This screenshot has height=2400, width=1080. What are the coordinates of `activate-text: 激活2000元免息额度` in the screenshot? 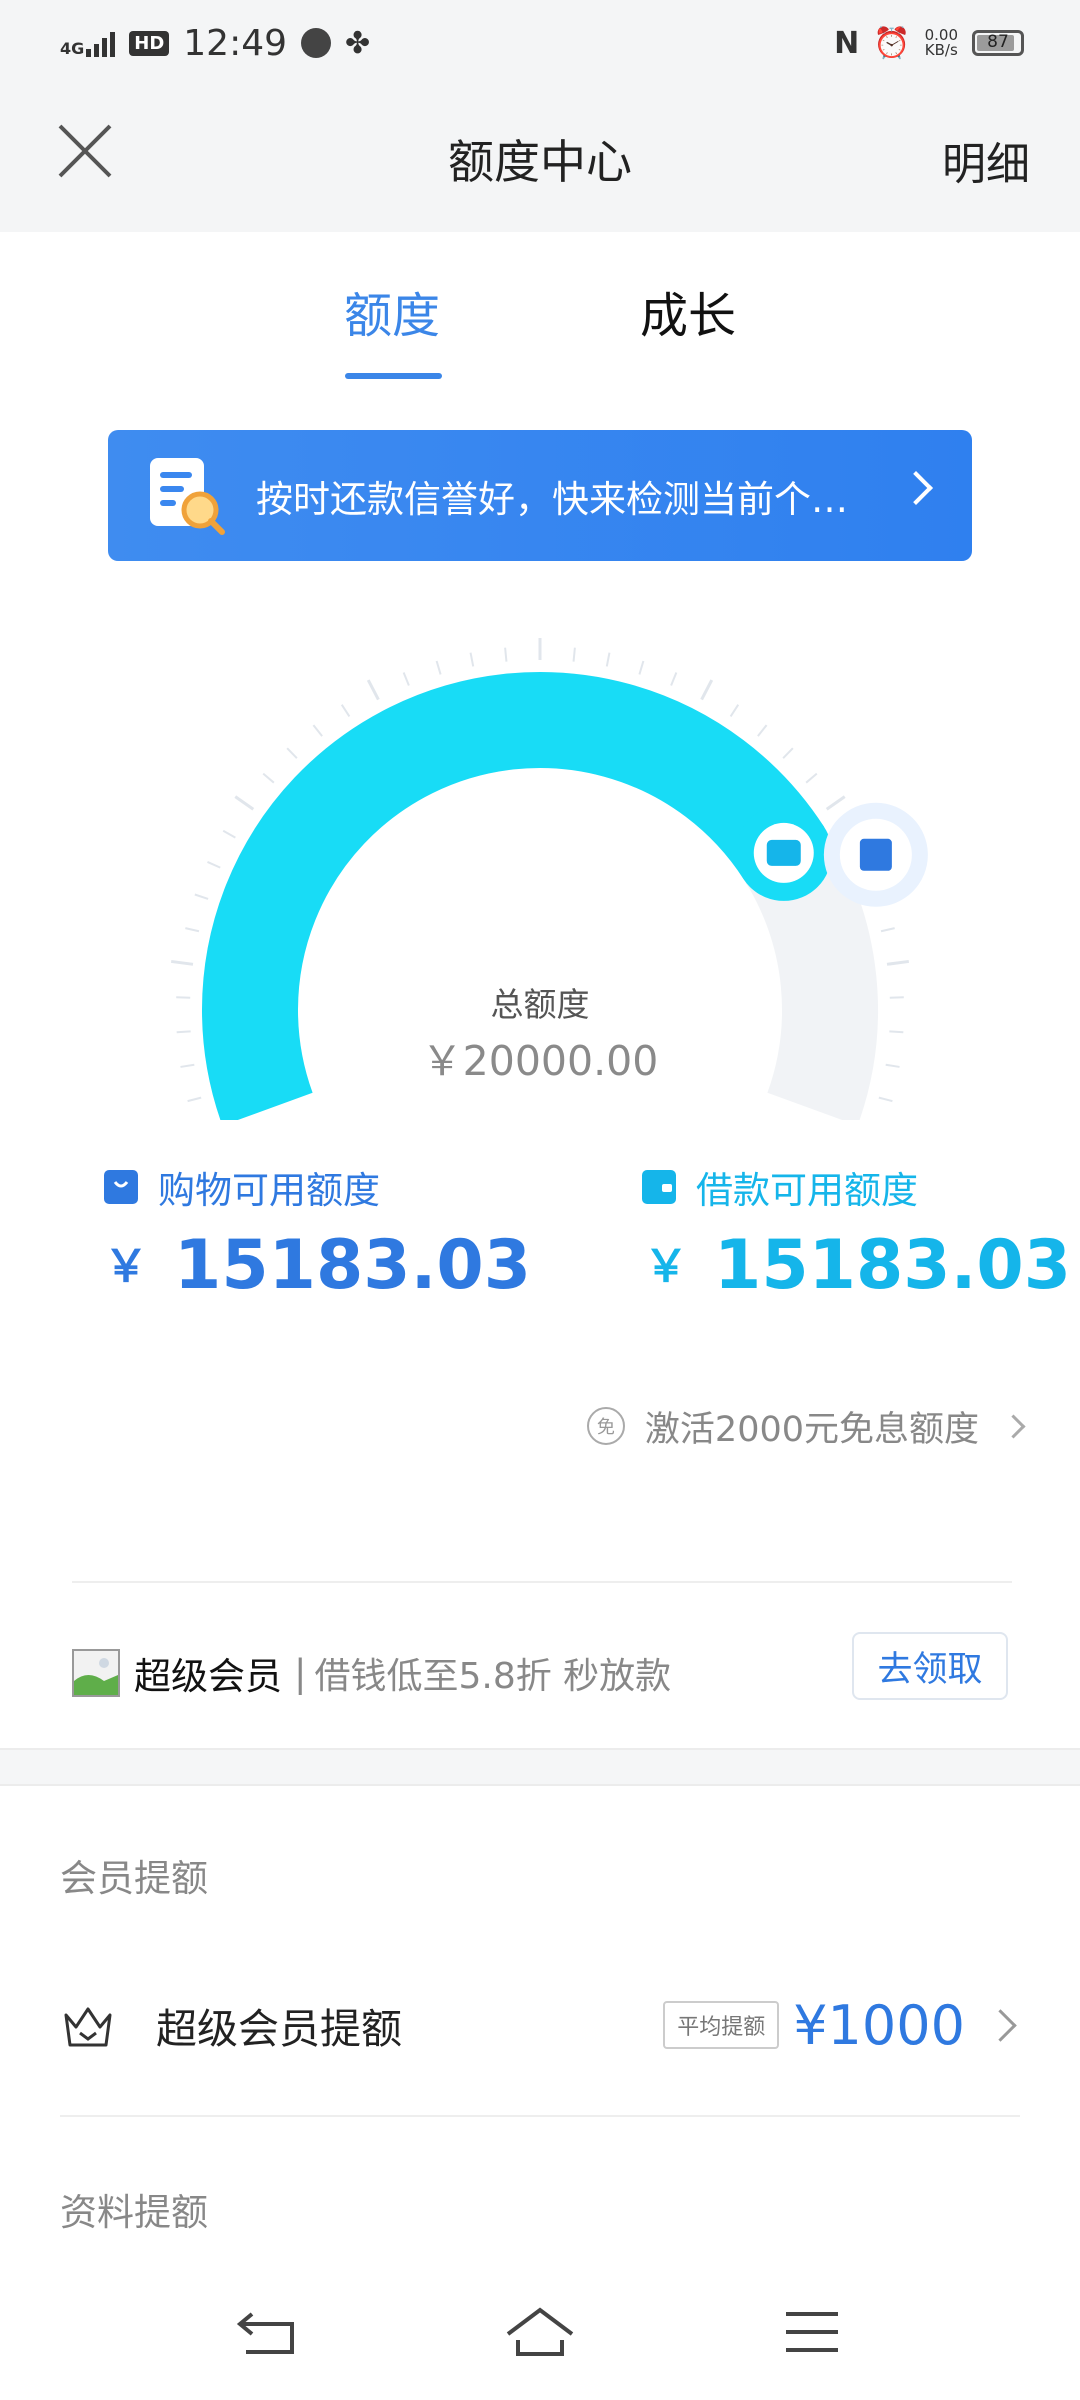 It's located at (811, 1429).